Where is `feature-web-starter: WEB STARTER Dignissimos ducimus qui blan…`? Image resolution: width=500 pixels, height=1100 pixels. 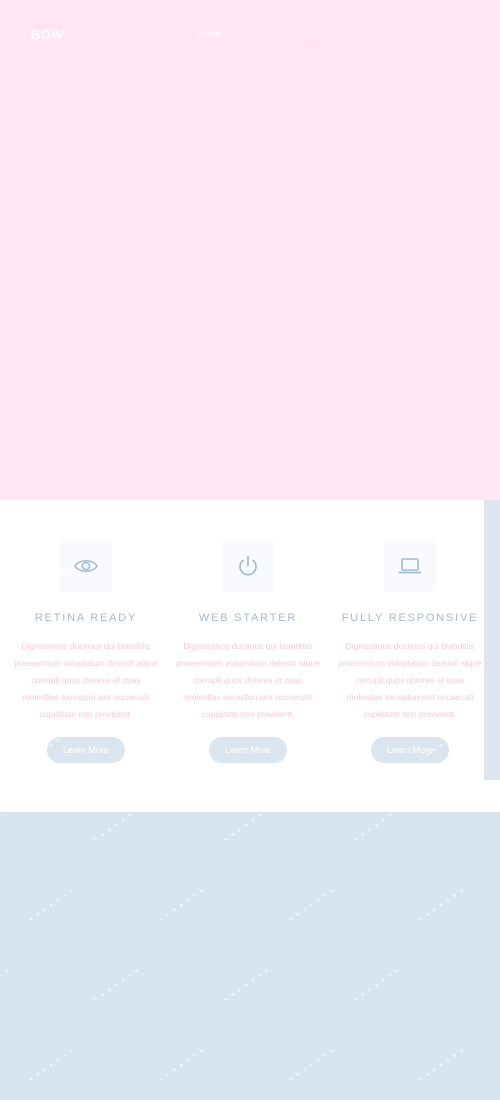 feature-web-starter: WEB STARTER Dignissimos ducimus qui blan… is located at coordinates (248, 651).